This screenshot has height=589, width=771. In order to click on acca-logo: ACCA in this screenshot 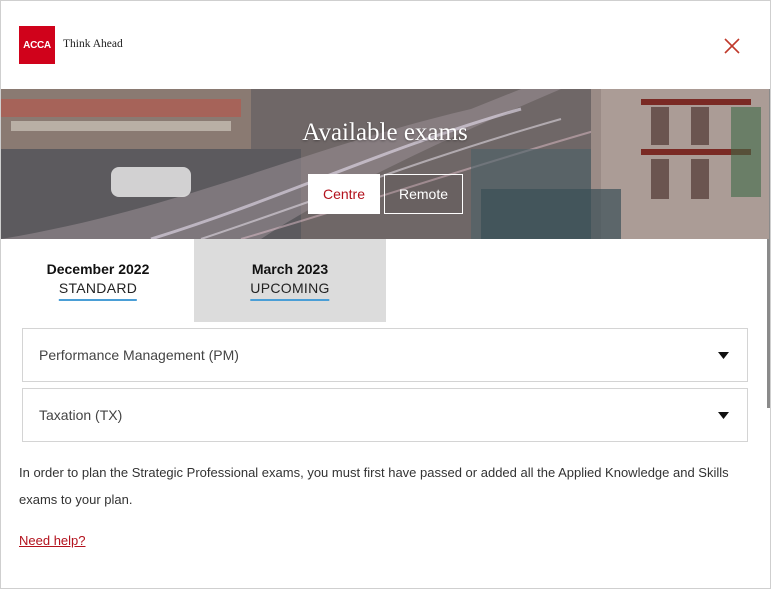, I will do `click(37, 45)`.